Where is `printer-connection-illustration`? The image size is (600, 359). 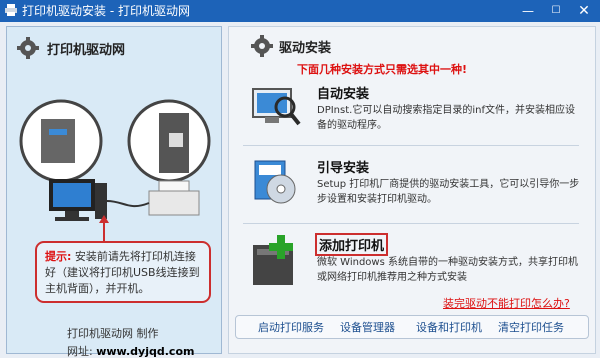
printer-connection-illustration is located at coordinates (115, 160).